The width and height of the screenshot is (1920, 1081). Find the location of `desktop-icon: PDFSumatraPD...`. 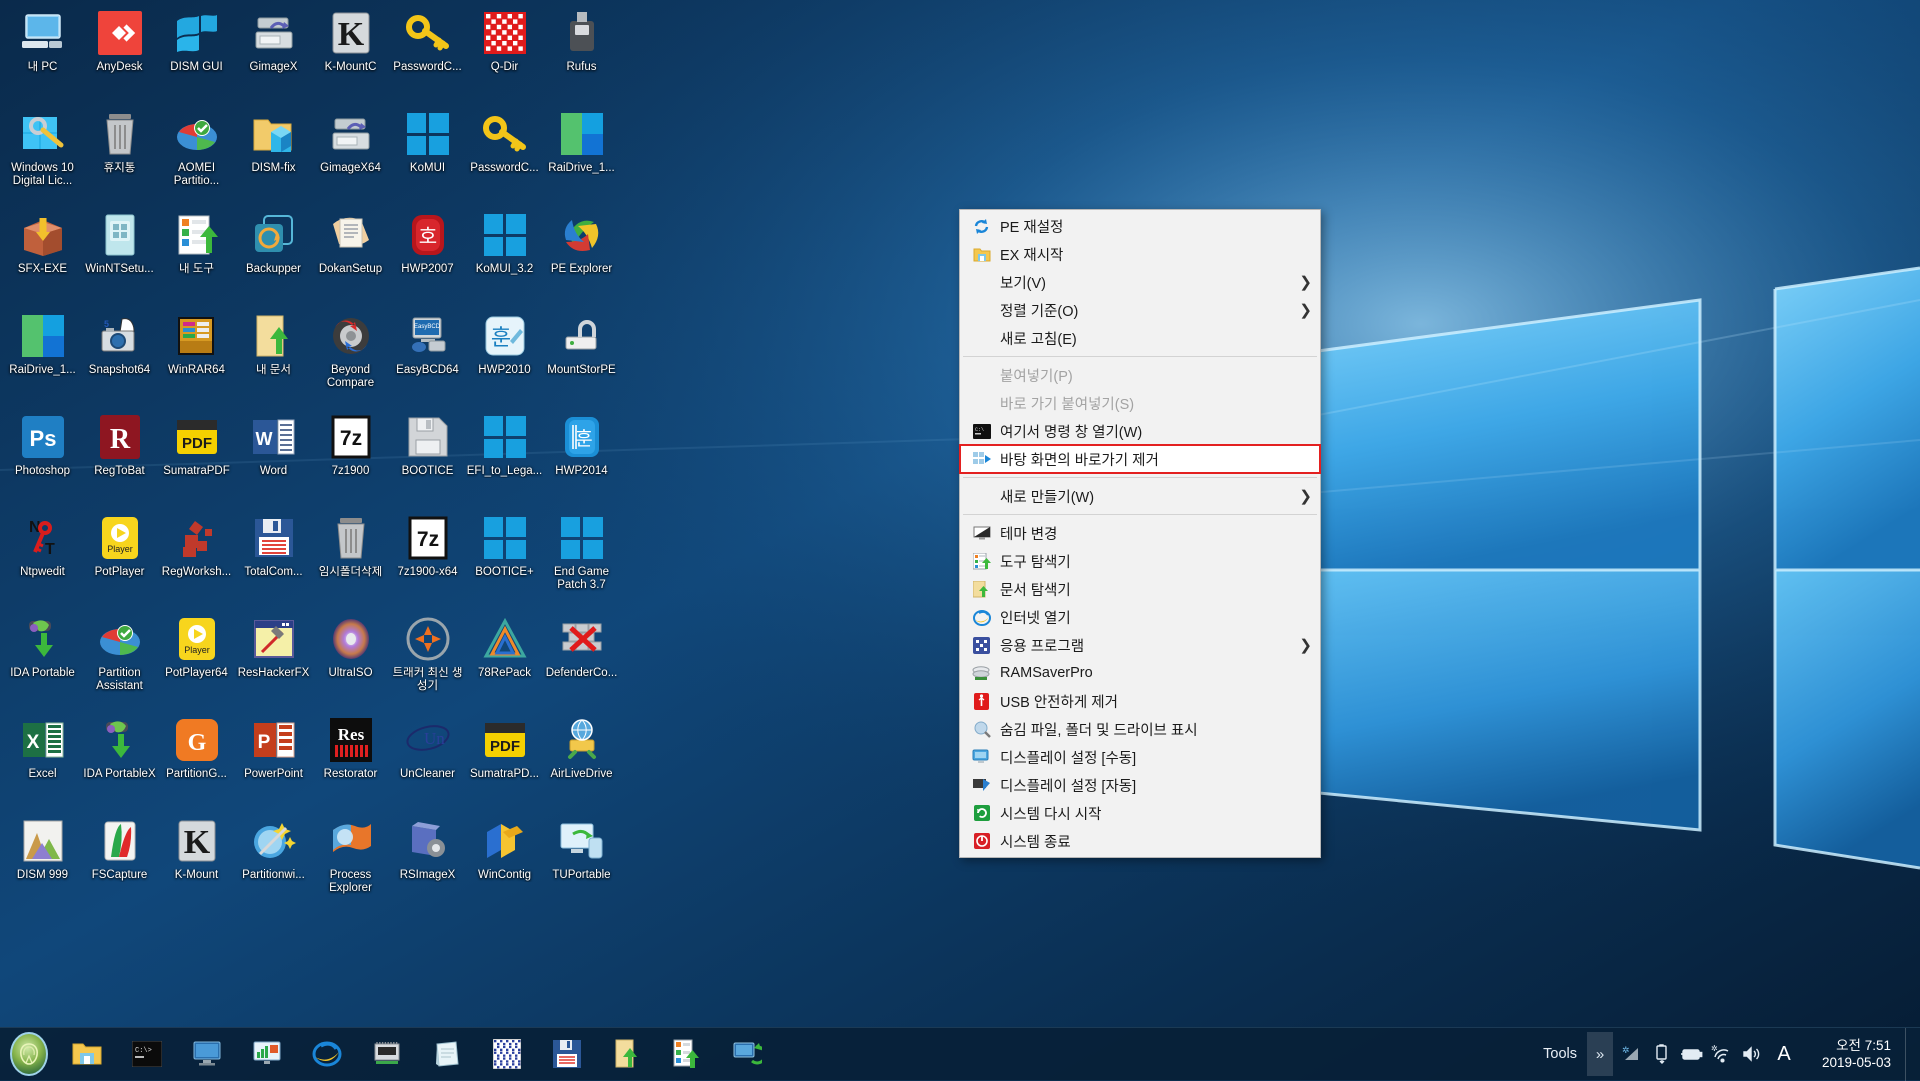

desktop-icon: PDFSumatraPD... is located at coordinates (504, 761).